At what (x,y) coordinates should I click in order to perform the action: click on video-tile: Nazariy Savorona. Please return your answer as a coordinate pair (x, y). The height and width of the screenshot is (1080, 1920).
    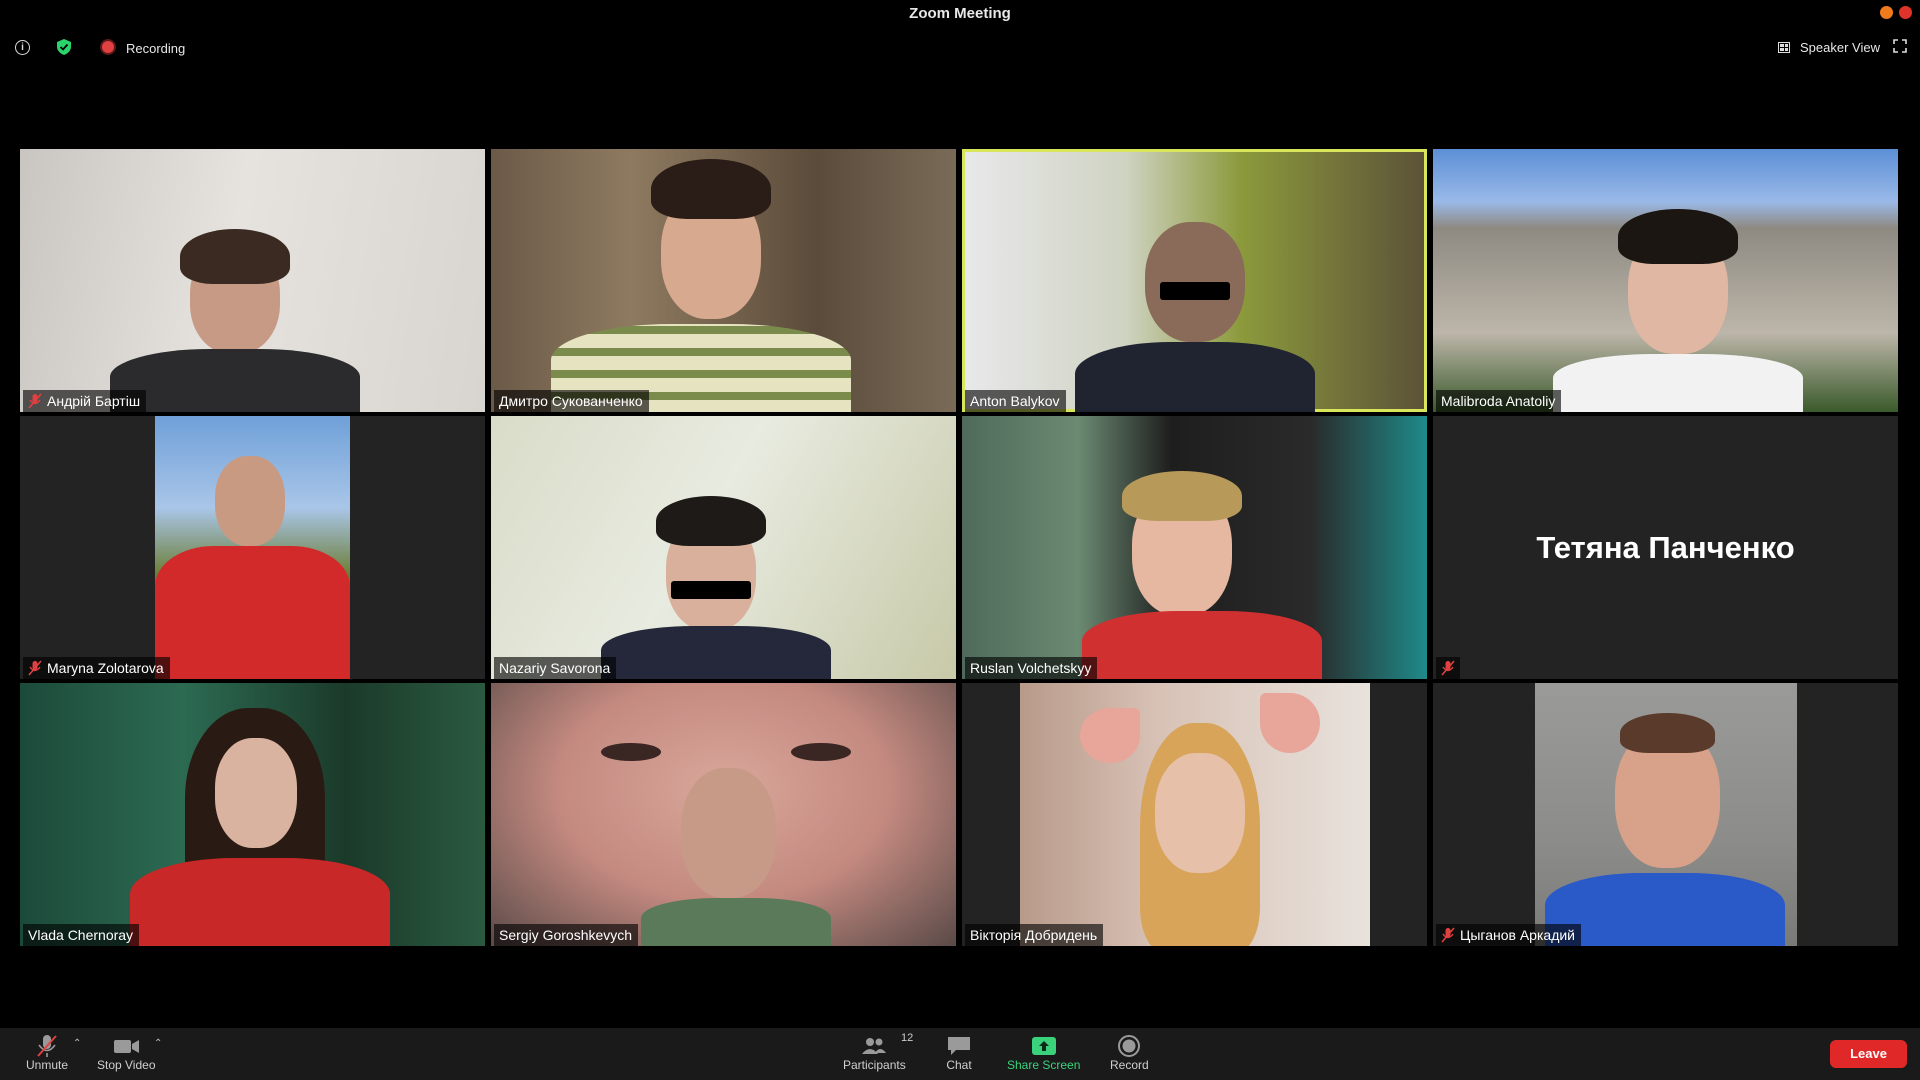
    Looking at the image, I should click on (723, 547).